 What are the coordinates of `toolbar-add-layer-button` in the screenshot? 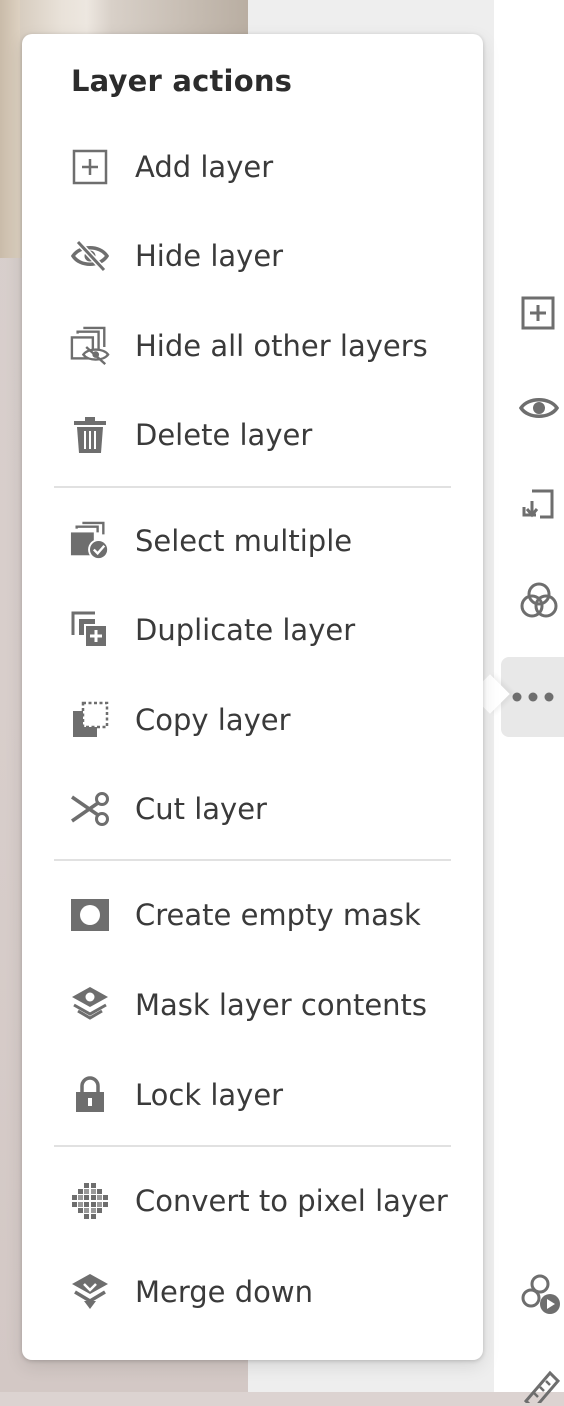 It's located at (541, 313).